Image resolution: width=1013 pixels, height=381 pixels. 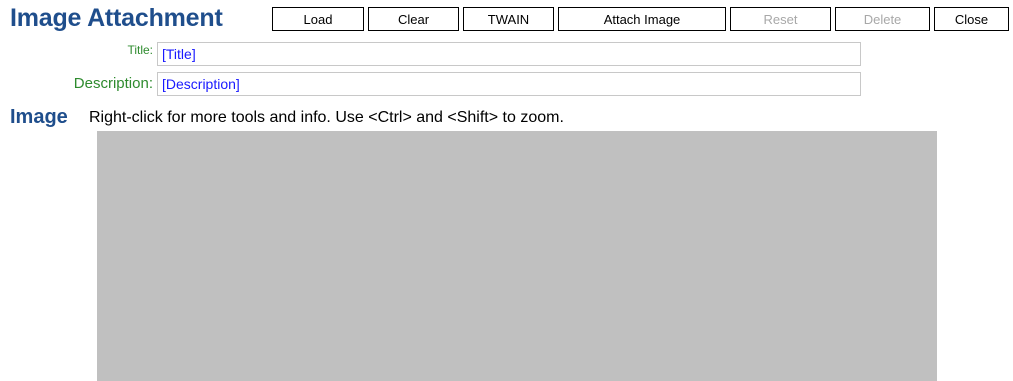 What do you see at coordinates (413, 19) in the screenshot?
I see `clear-button: Clear` at bounding box center [413, 19].